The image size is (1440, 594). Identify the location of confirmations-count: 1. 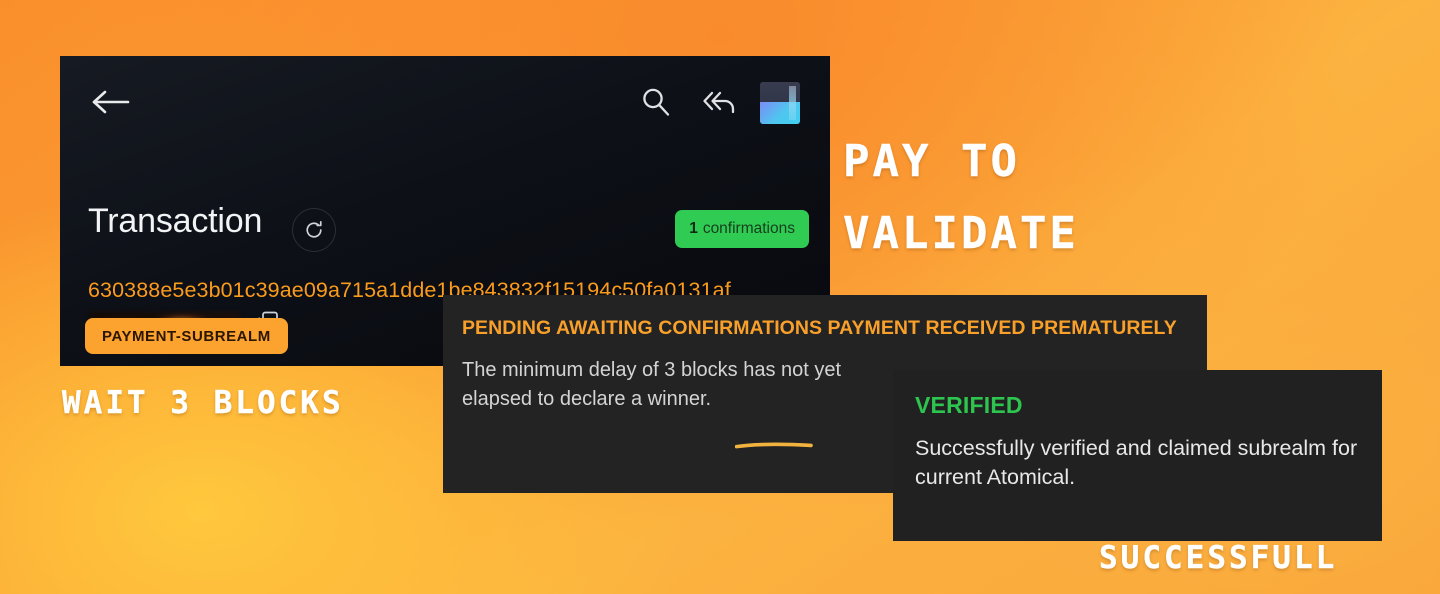
(693, 228).